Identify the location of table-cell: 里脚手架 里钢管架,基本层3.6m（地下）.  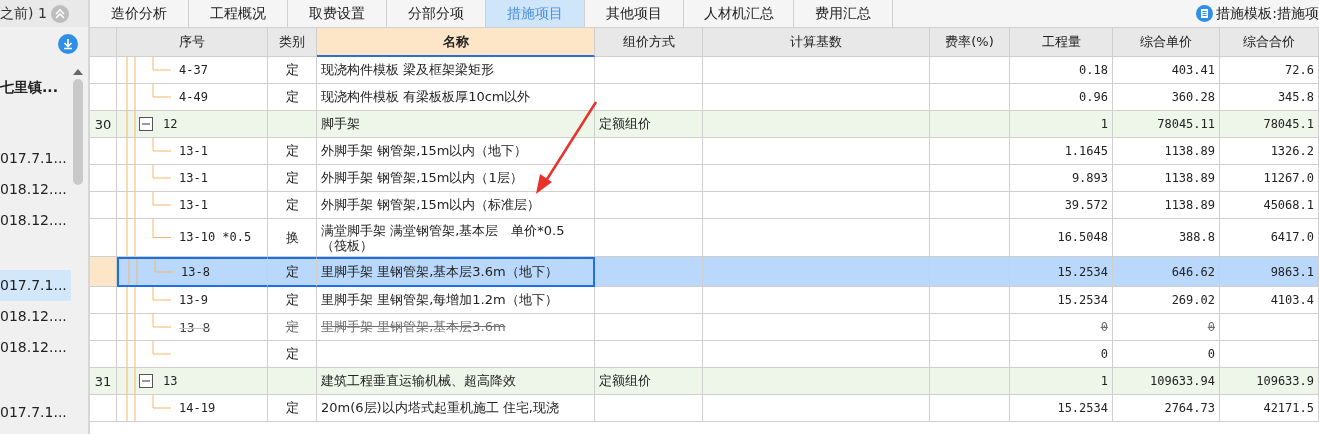
(456, 272).